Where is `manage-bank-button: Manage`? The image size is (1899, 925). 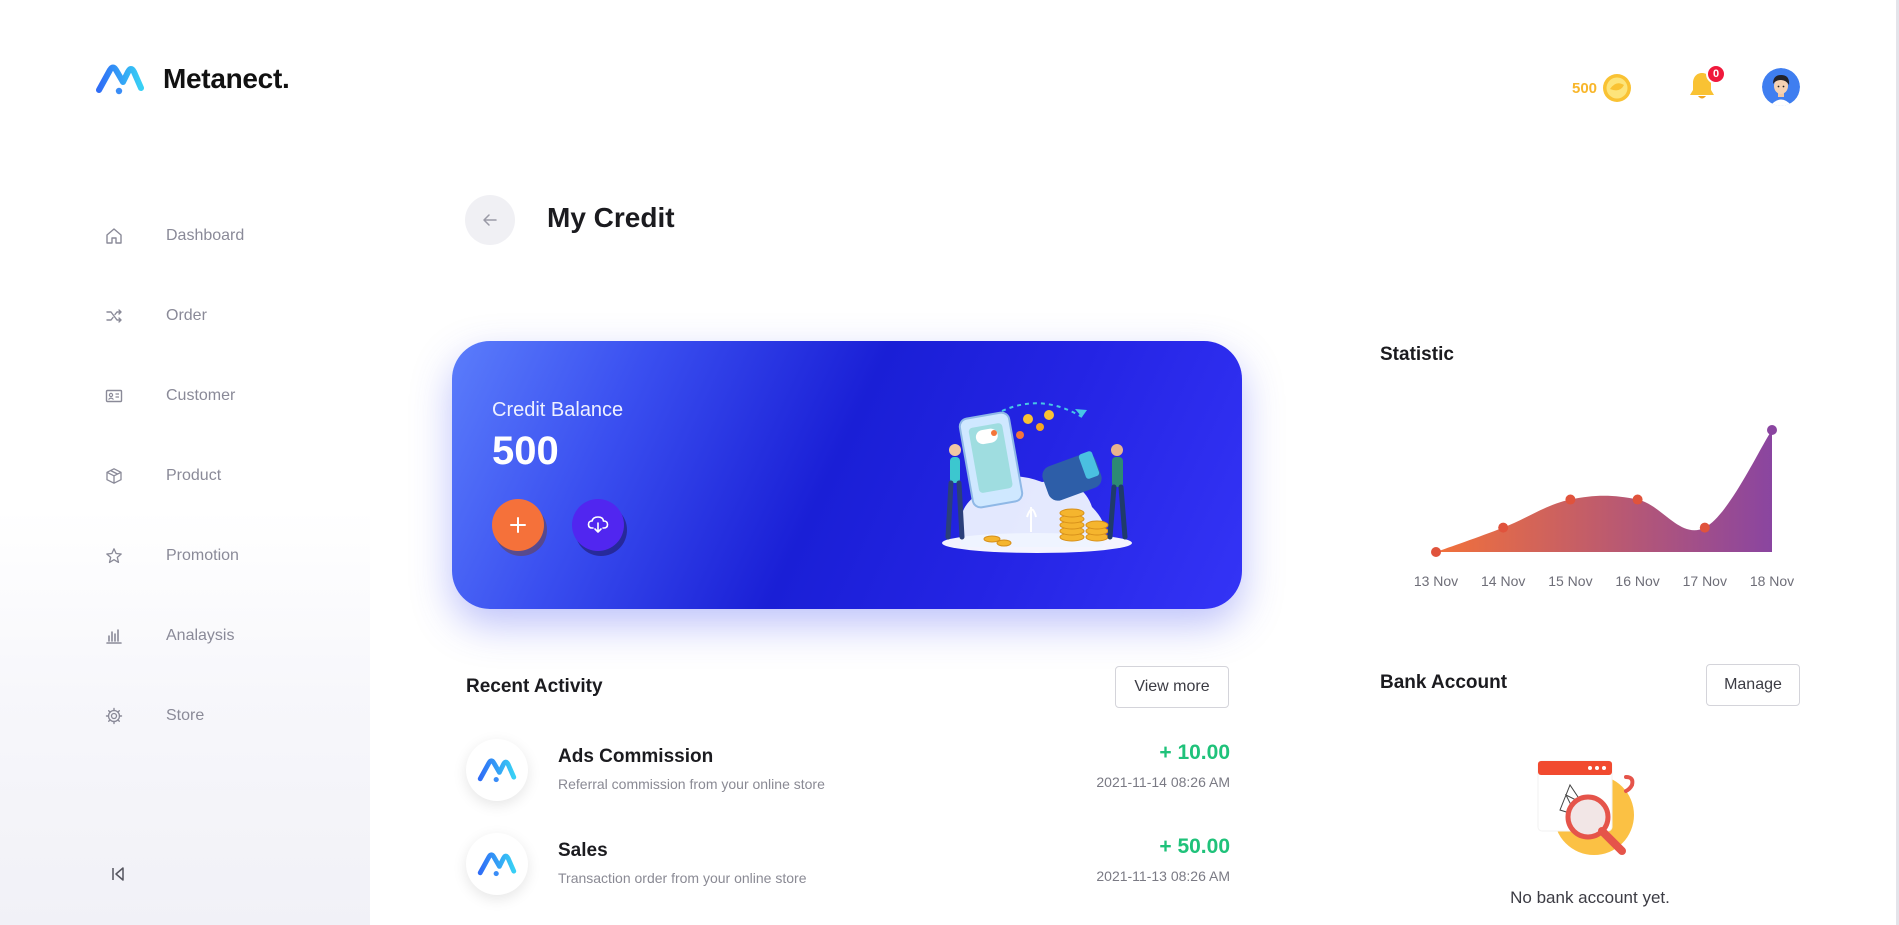
manage-bank-button: Manage is located at coordinates (1753, 685).